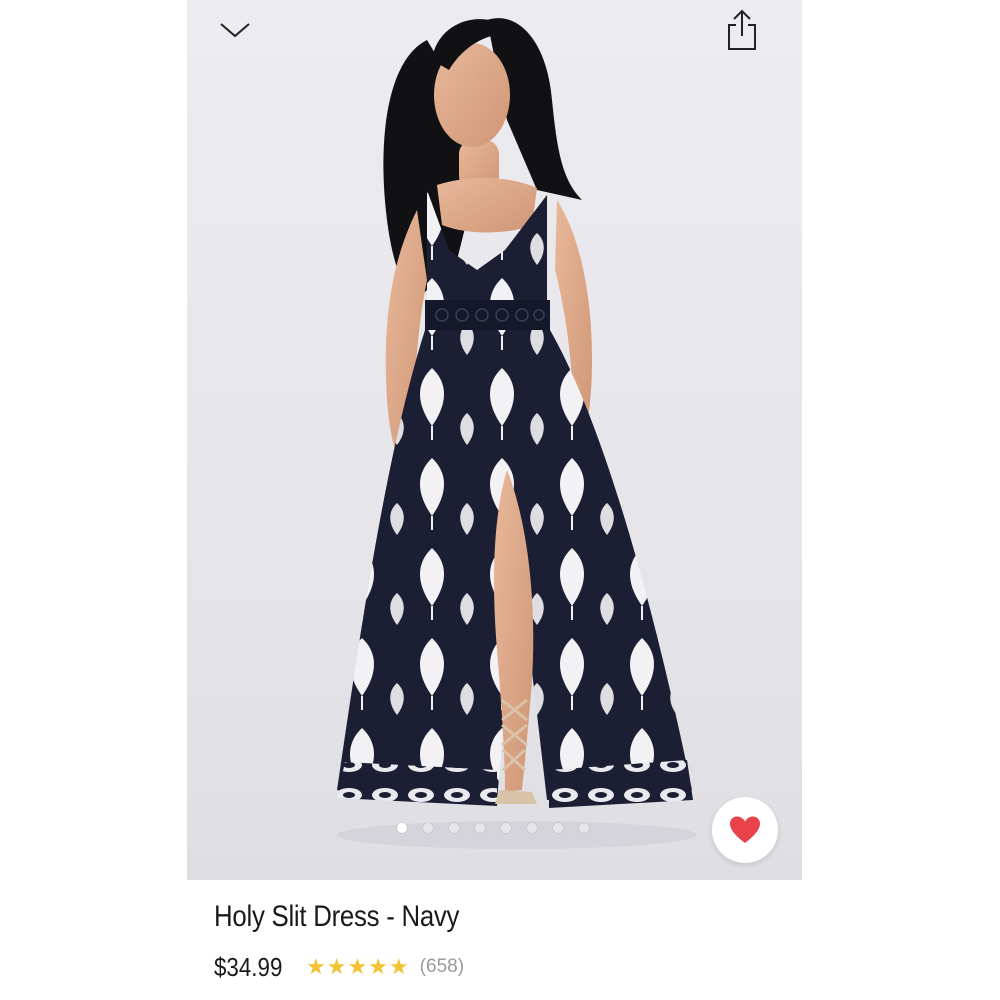 The width and height of the screenshot is (1000, 1000). I want to click on share-icon, so click(742, 29).